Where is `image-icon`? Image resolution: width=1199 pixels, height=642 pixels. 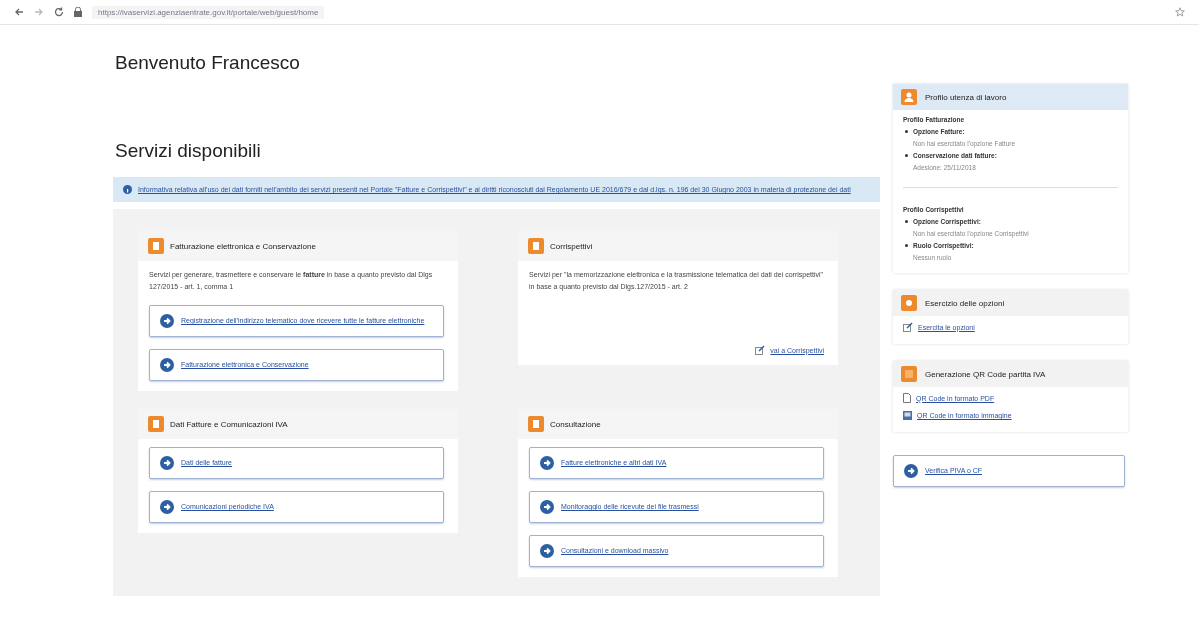 image-icon is located at coordinates (907, 415).